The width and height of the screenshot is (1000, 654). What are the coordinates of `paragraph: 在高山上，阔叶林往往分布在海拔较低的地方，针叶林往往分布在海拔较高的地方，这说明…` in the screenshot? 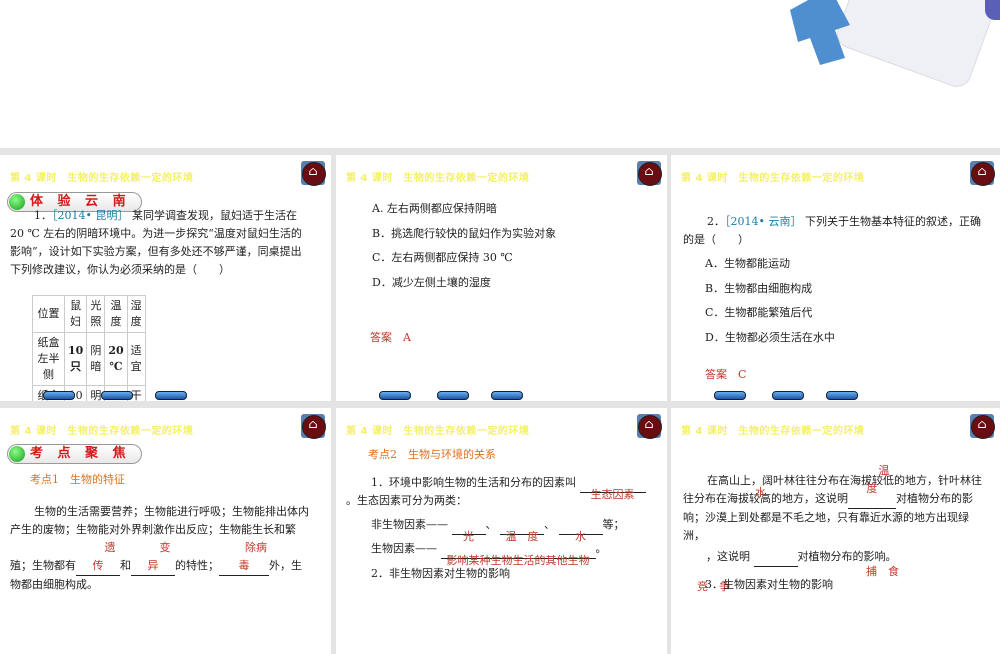 It's located at (832, 503).